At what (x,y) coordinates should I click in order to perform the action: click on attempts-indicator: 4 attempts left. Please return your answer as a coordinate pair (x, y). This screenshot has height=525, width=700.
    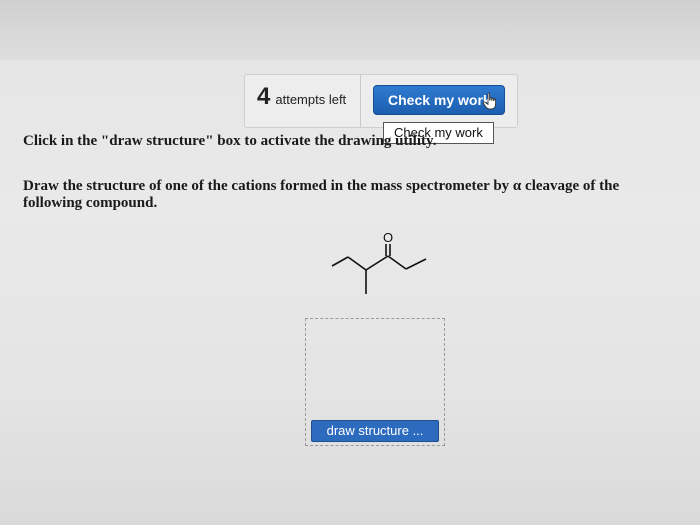
    Looking at the image, I should click on (301, 97).